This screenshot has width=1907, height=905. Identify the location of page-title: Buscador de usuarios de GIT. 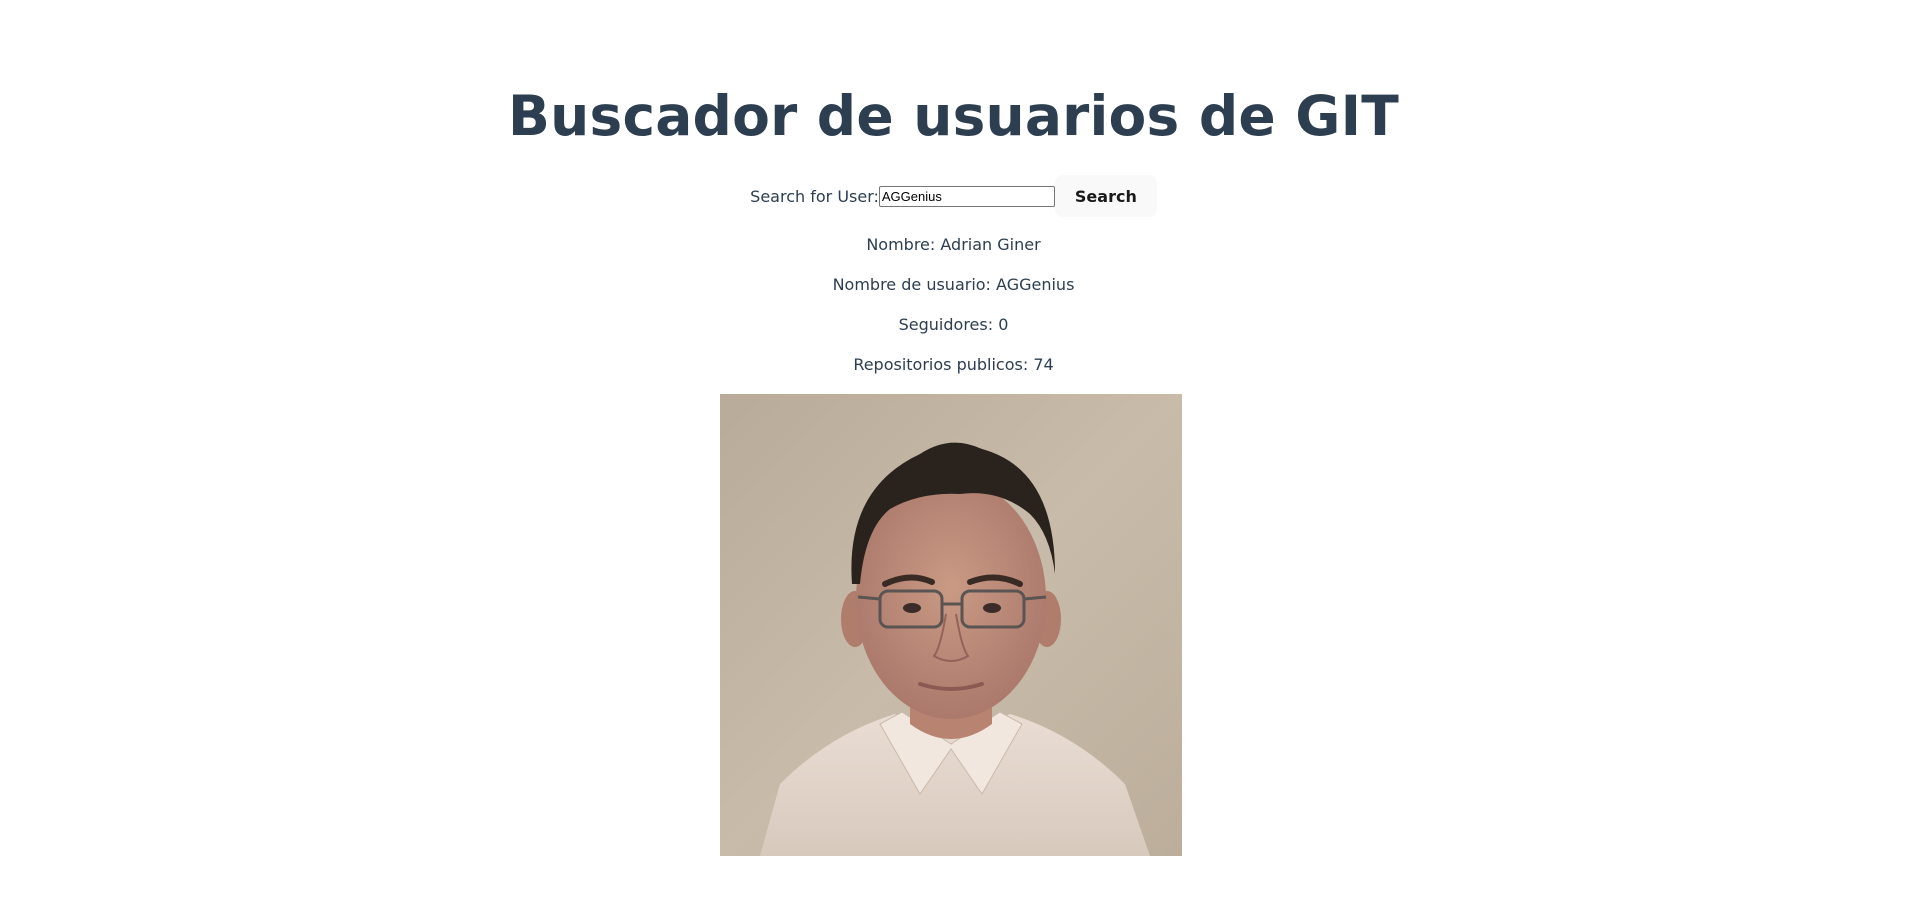
(953, 116).